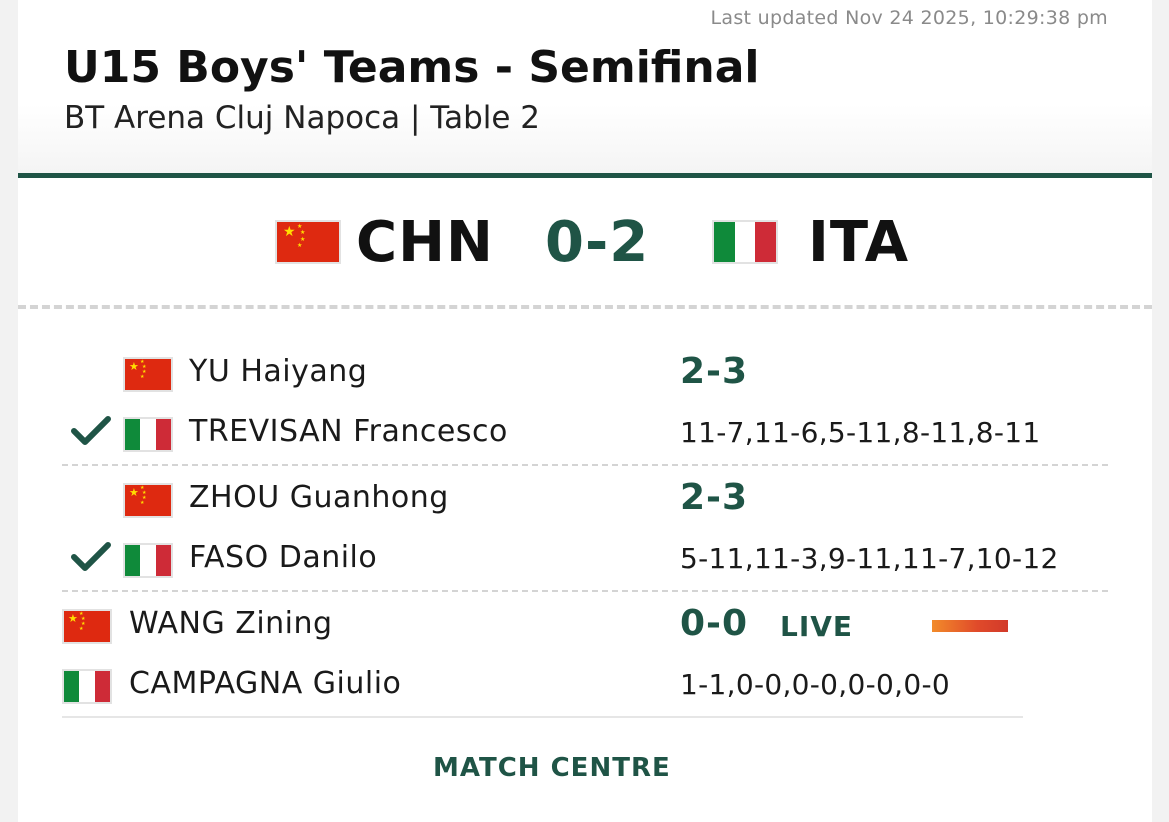 The image size is (1169, 822). Describe the element at coordinates (231, 623) in the screenshot. I see `home-player-name: WANG Zining` at that location.